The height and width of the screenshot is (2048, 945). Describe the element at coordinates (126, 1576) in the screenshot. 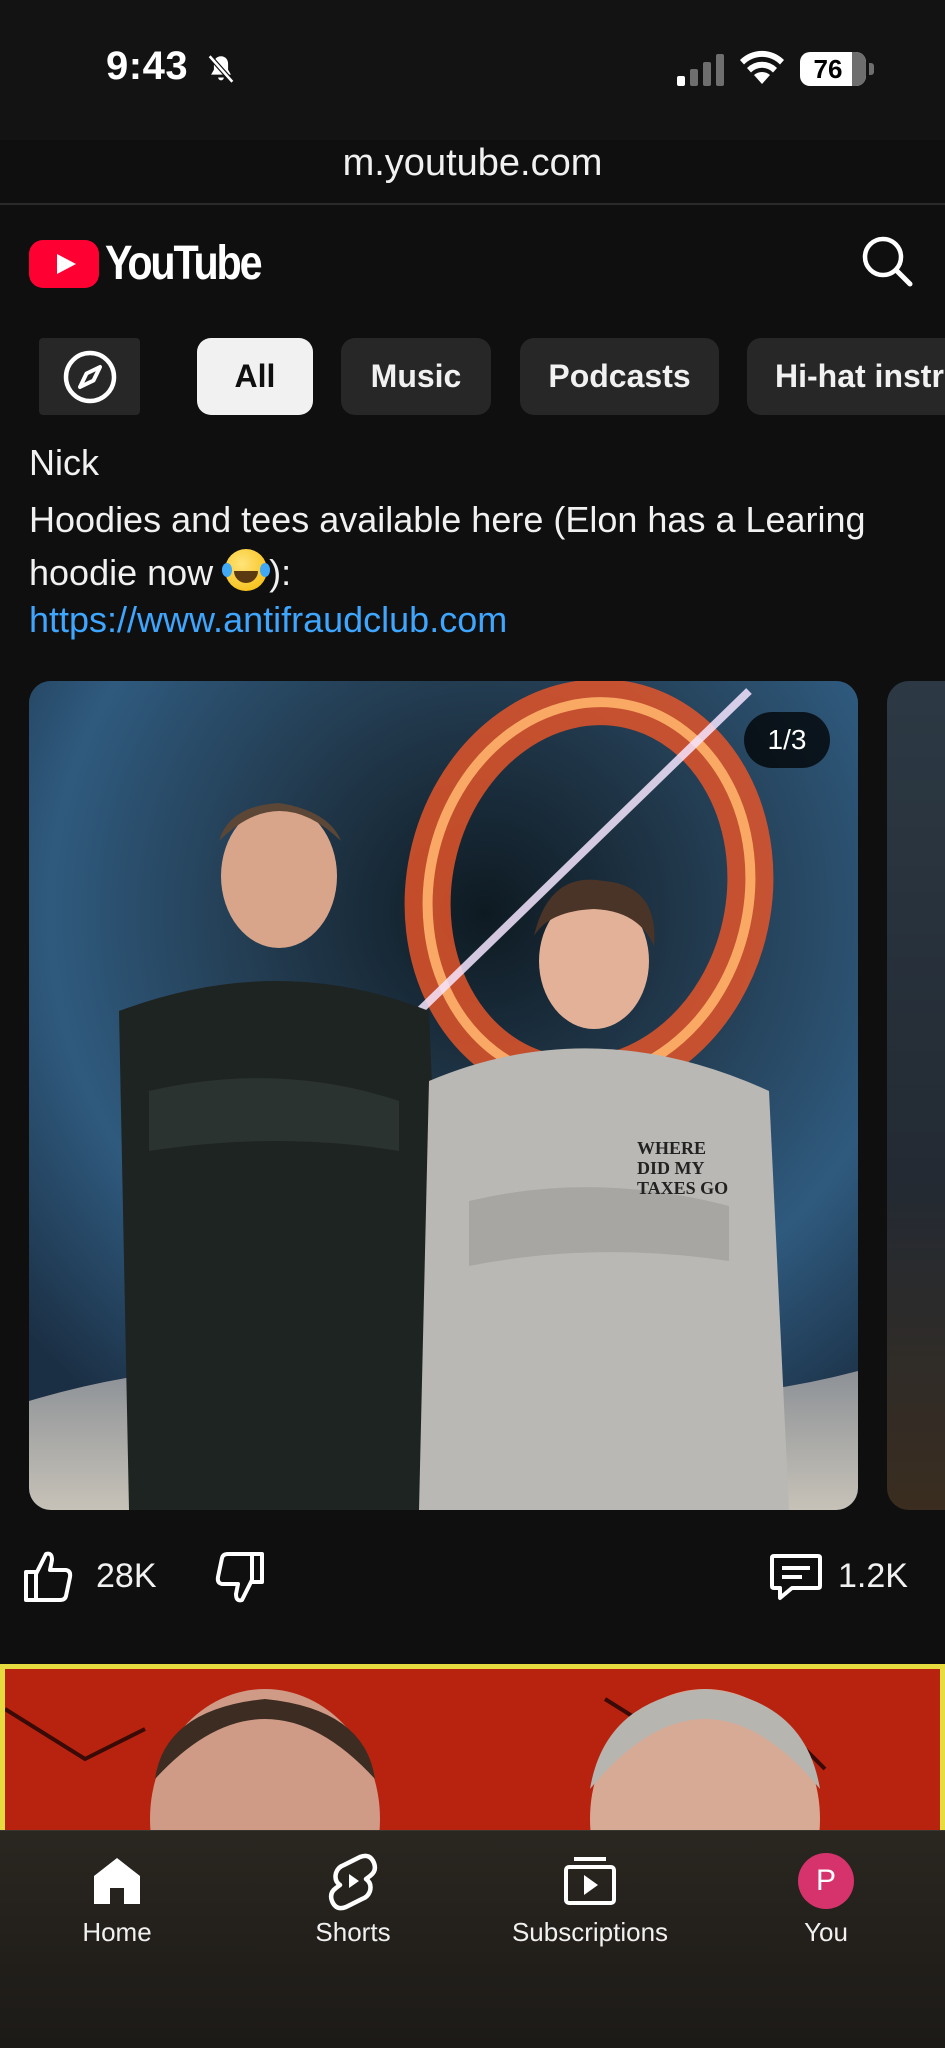

I see `like-count: 28K` at that location.